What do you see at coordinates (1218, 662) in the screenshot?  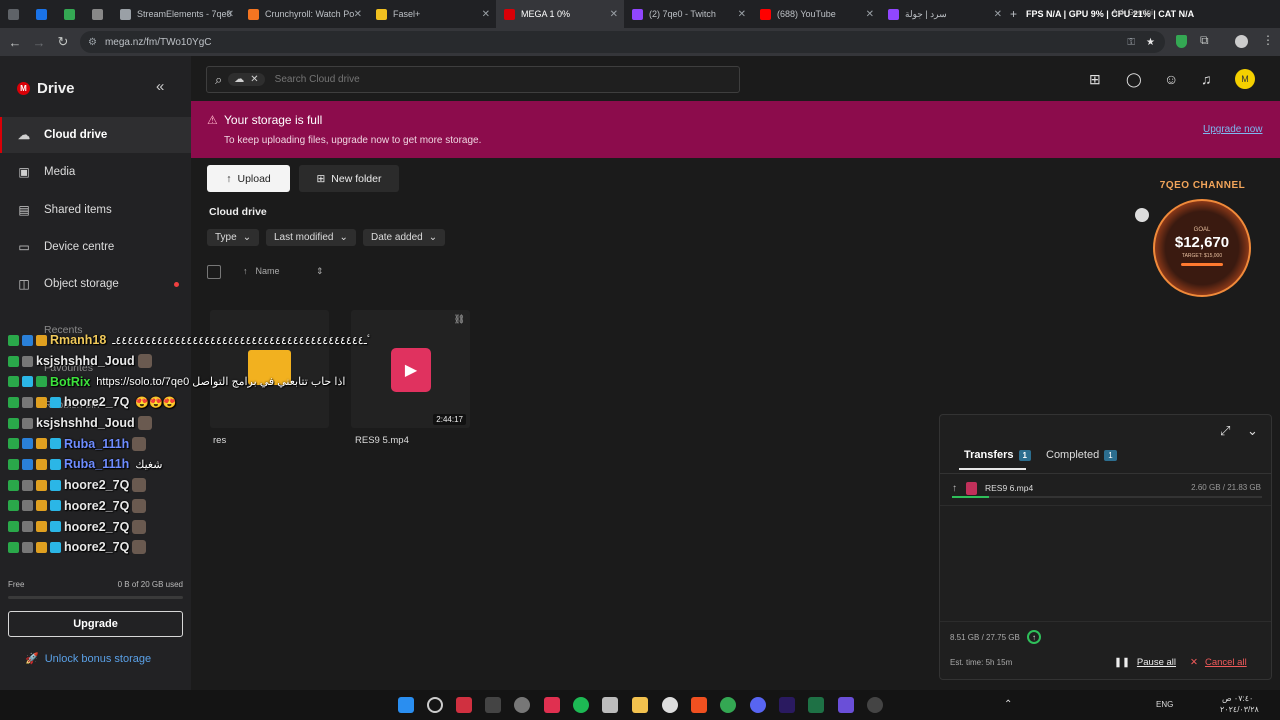 I see `cancel-all-button: ✕ Cancel all` at bounding box center [1218, 662].